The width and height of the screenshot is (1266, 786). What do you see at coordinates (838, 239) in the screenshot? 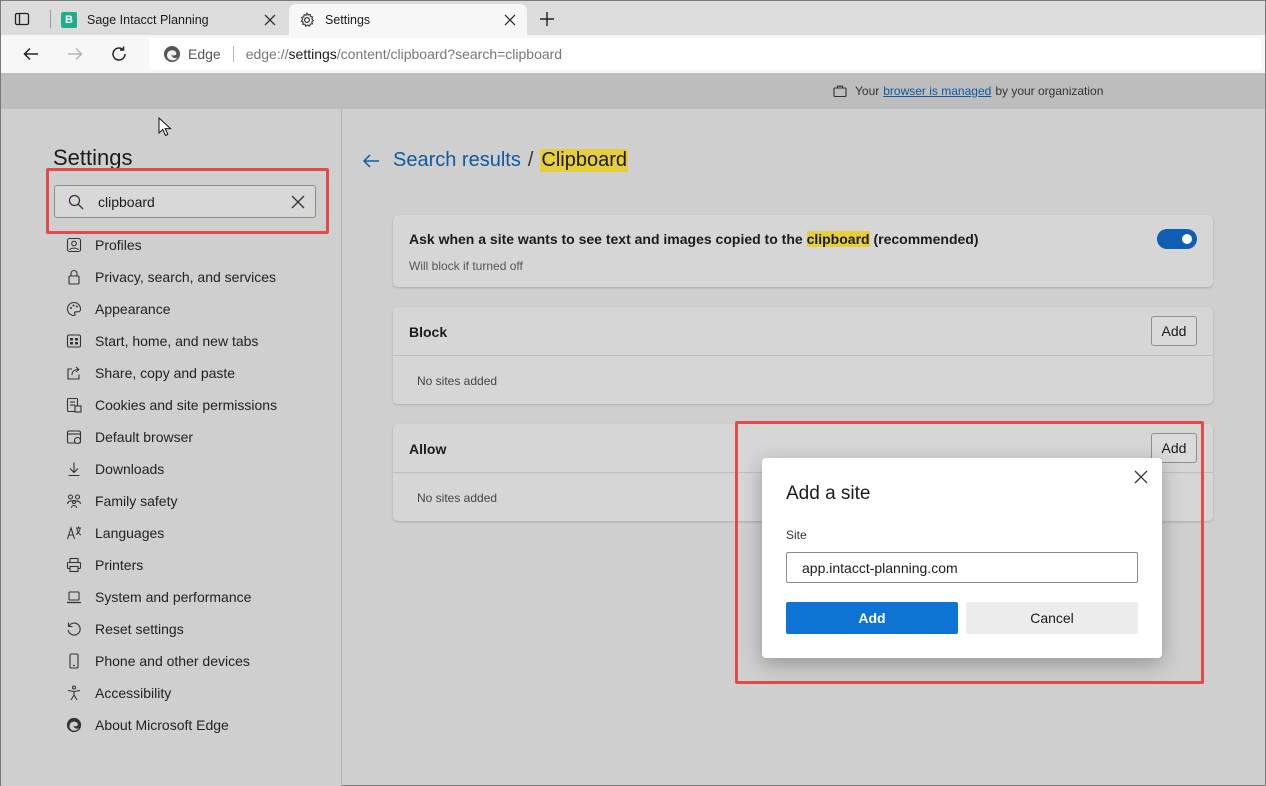
I see `title-highlight: clipboard` at bounding box center [838, 239].